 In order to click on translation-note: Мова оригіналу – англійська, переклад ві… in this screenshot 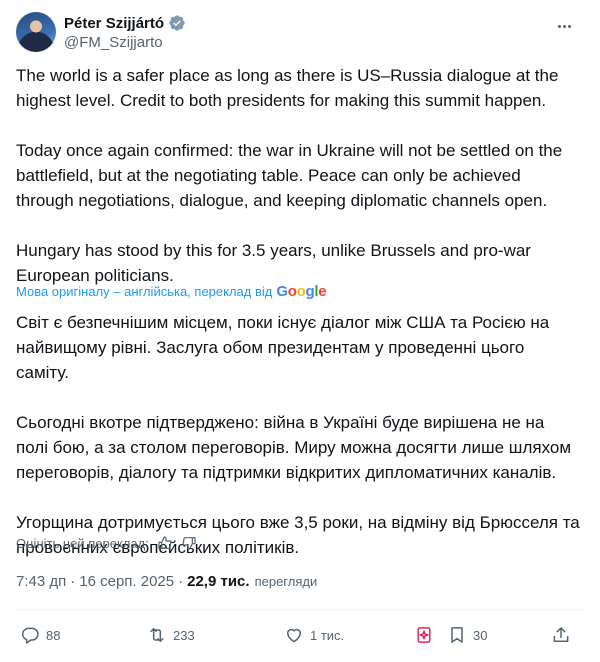, I will do `click(171, 291)`.